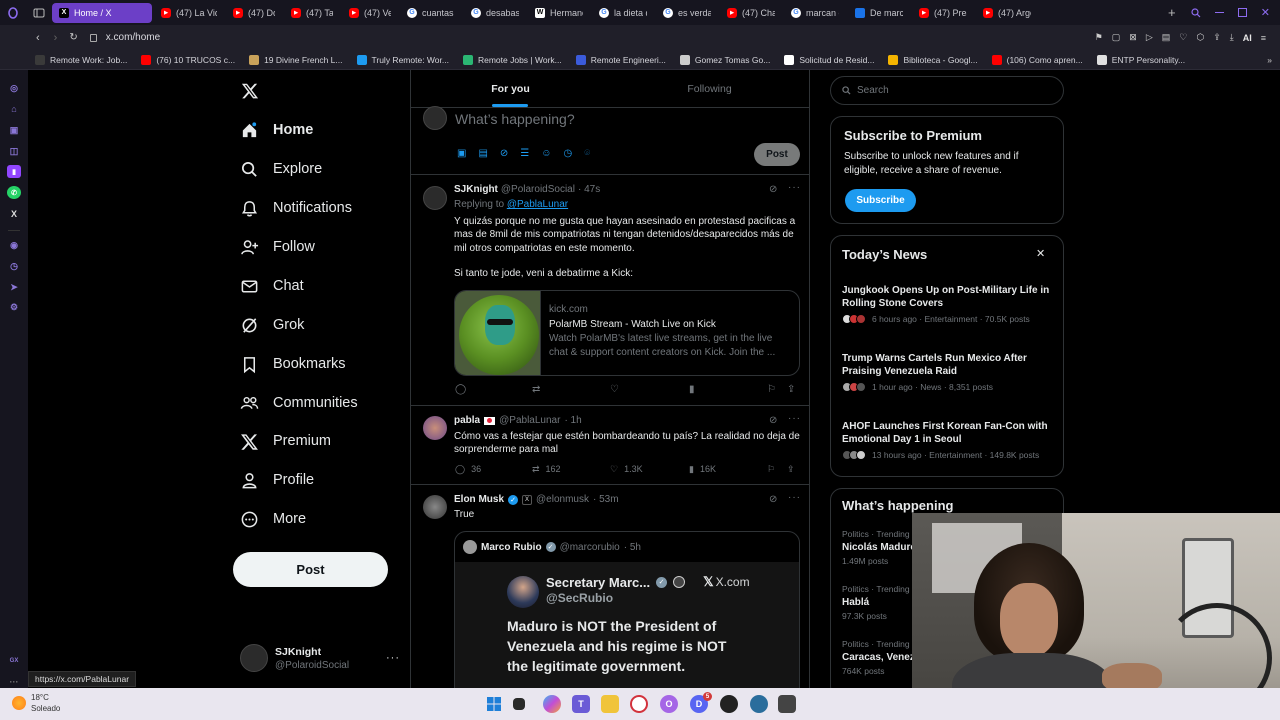 This screenshot has width=1280, height=720. What do you see at coordinates (38, 38) in the screenshot?
I see `back-icon: ‹` at bounding box center [38, 38].